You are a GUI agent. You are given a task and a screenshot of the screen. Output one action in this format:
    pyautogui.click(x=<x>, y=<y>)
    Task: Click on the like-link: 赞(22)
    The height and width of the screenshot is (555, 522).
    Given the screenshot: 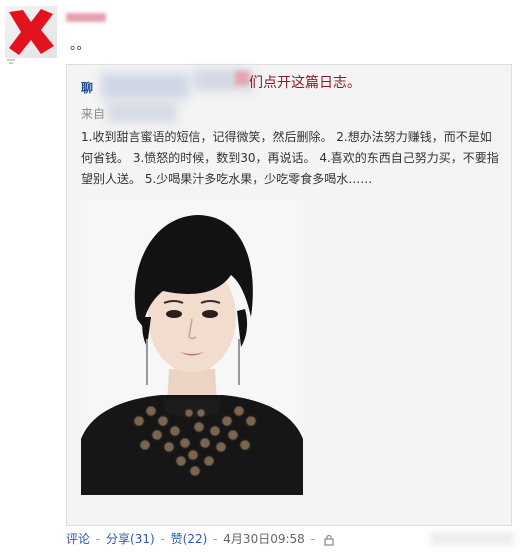 What is the action you would take?
    pyautogui.click(x=189, y=539)
    